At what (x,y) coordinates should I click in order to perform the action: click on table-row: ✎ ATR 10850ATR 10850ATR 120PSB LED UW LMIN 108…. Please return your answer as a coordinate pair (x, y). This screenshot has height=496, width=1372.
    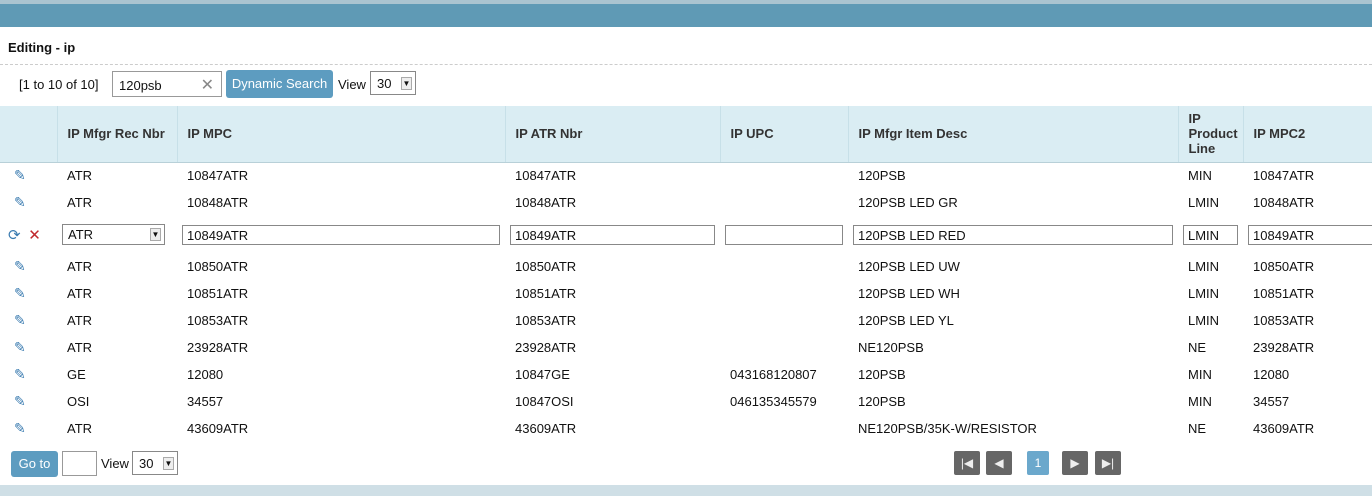
    Looking at the image, I should click on (686, 266).